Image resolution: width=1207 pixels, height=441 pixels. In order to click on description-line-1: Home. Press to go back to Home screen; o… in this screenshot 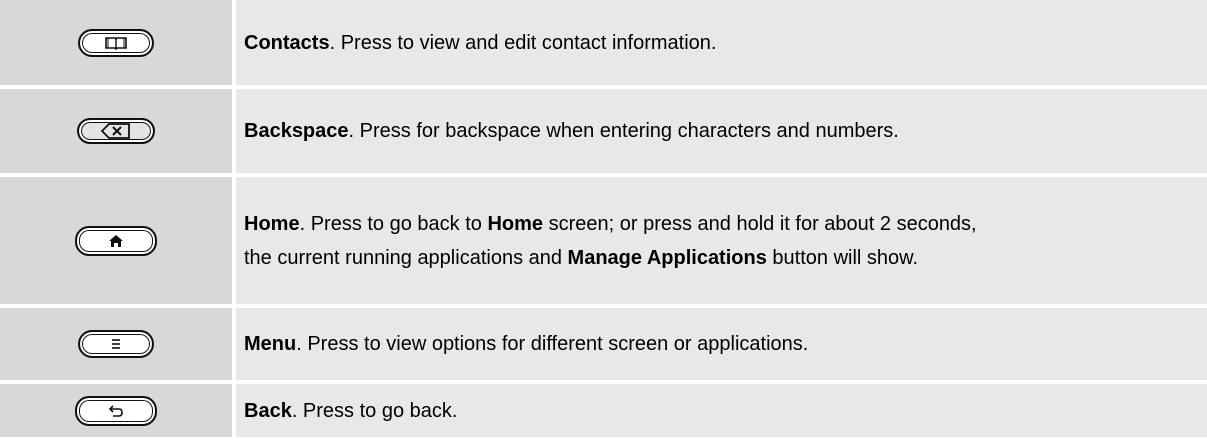, I will do `click(725, 224)`.